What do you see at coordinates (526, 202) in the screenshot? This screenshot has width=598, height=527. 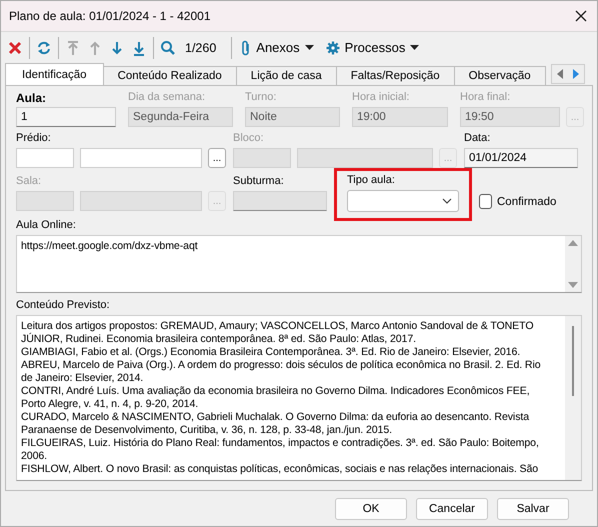 I see `checkbox-label: Confirmado` at bounding box center [526, 202].